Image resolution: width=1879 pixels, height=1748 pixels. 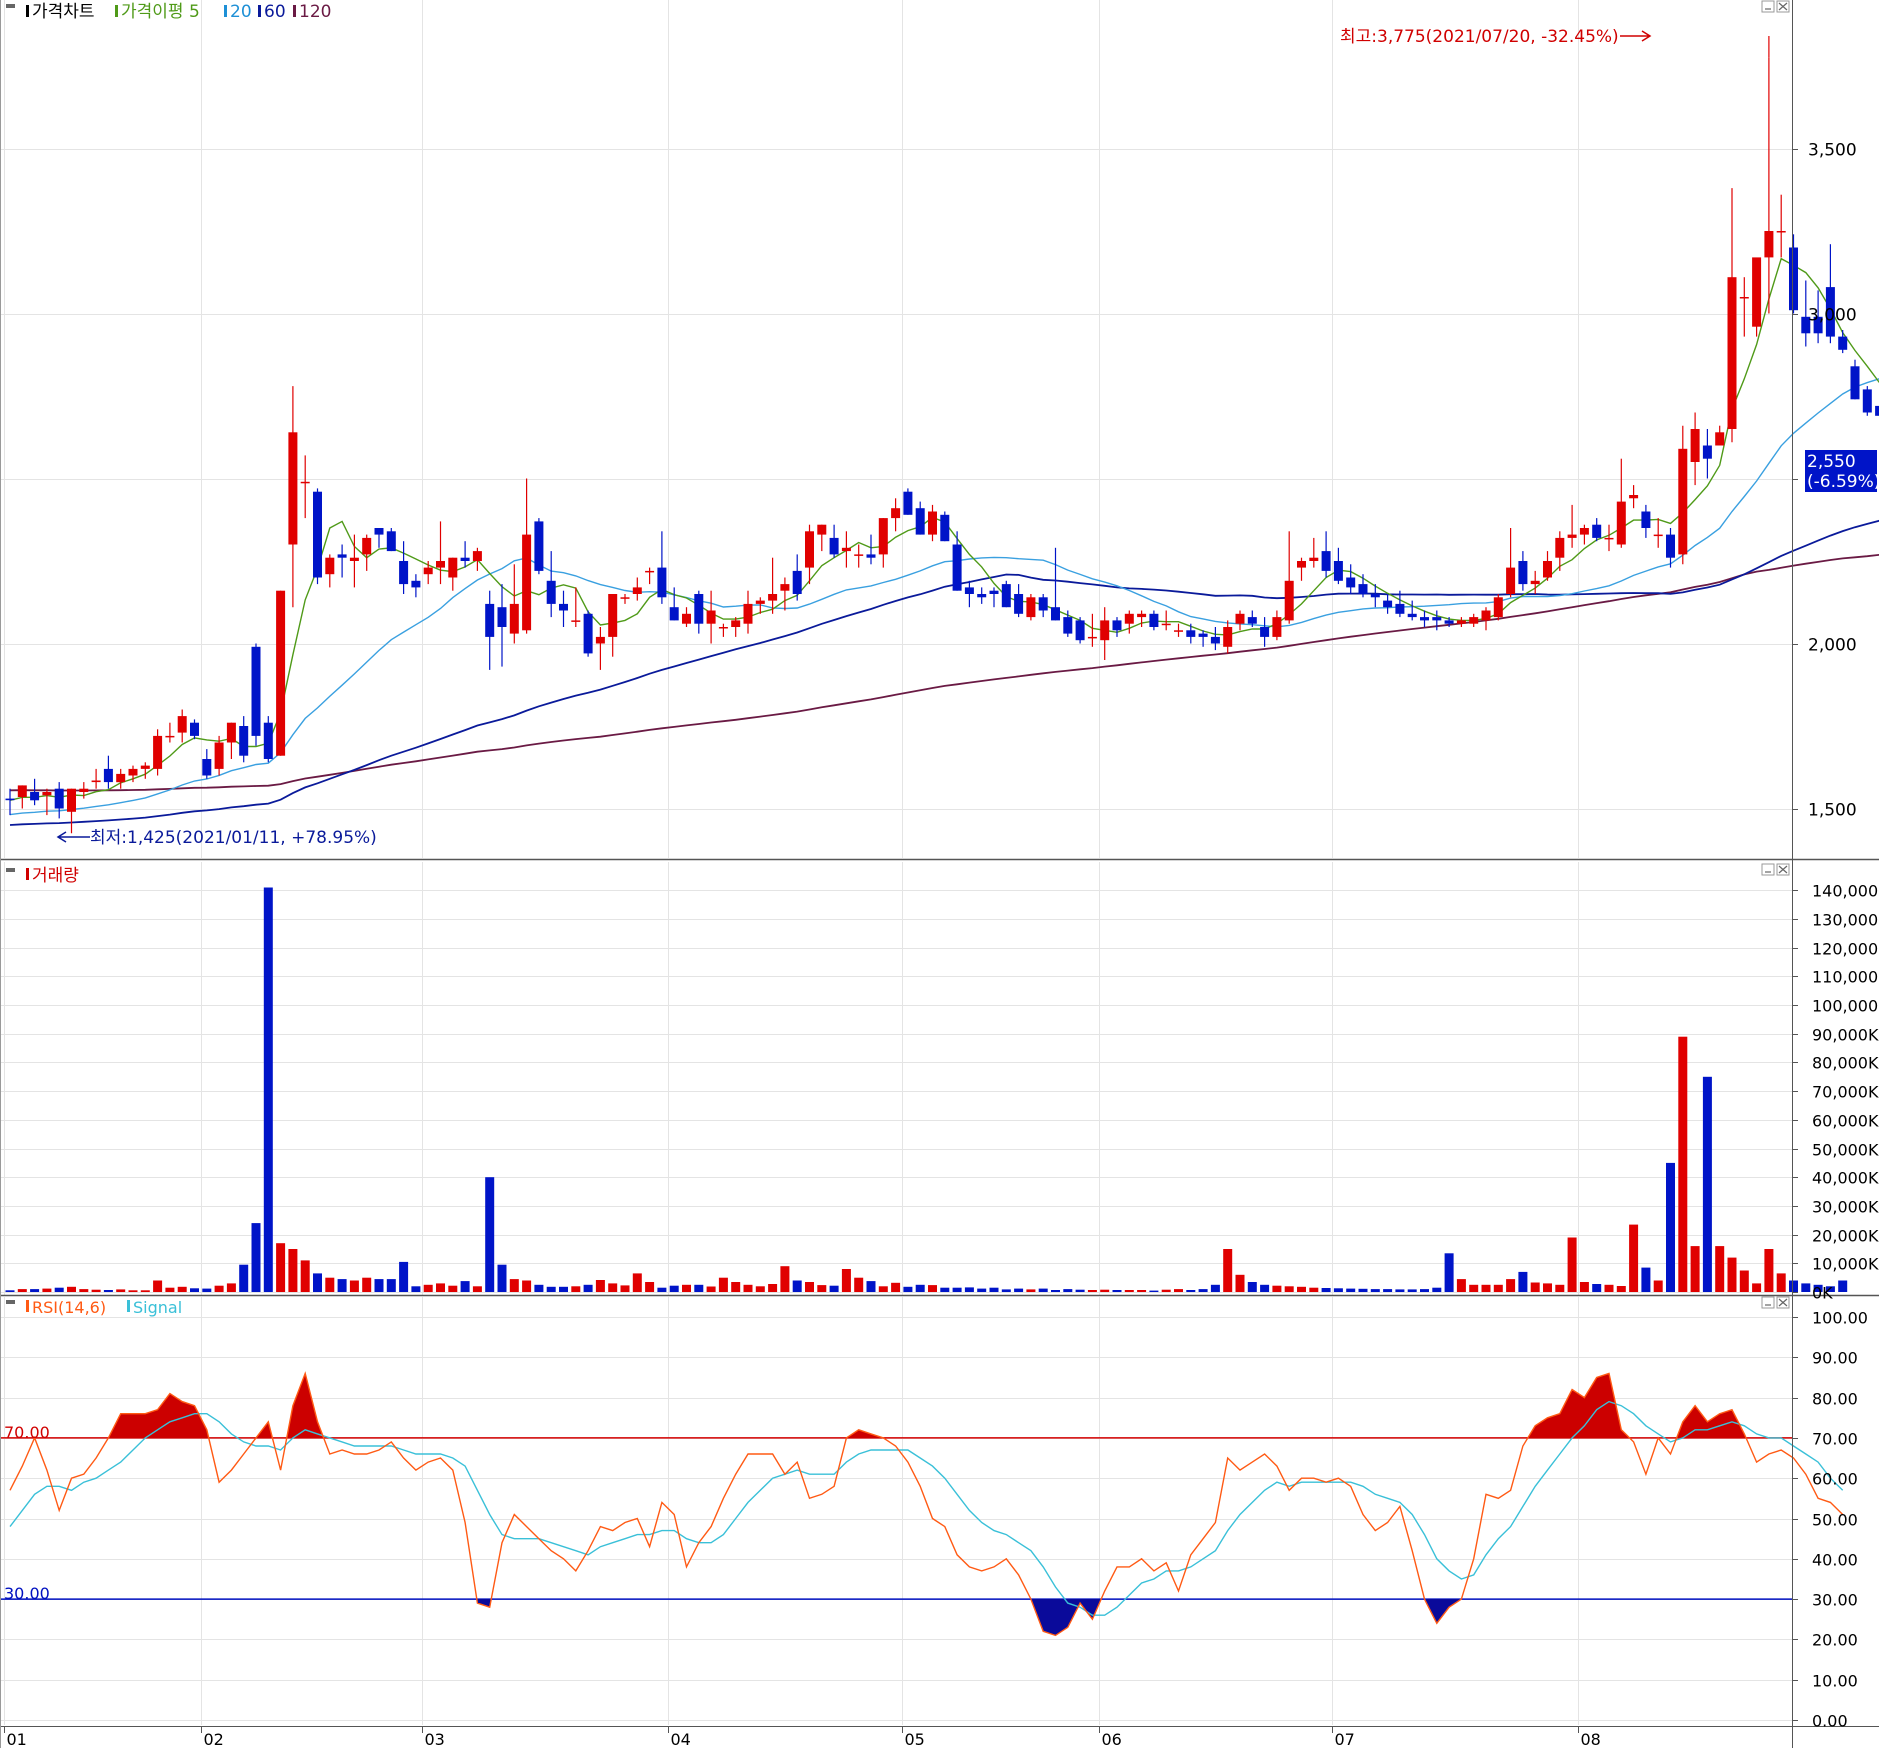 I want to click on rsi-tick-label: 20.00, so click(x=1835, y=1640).